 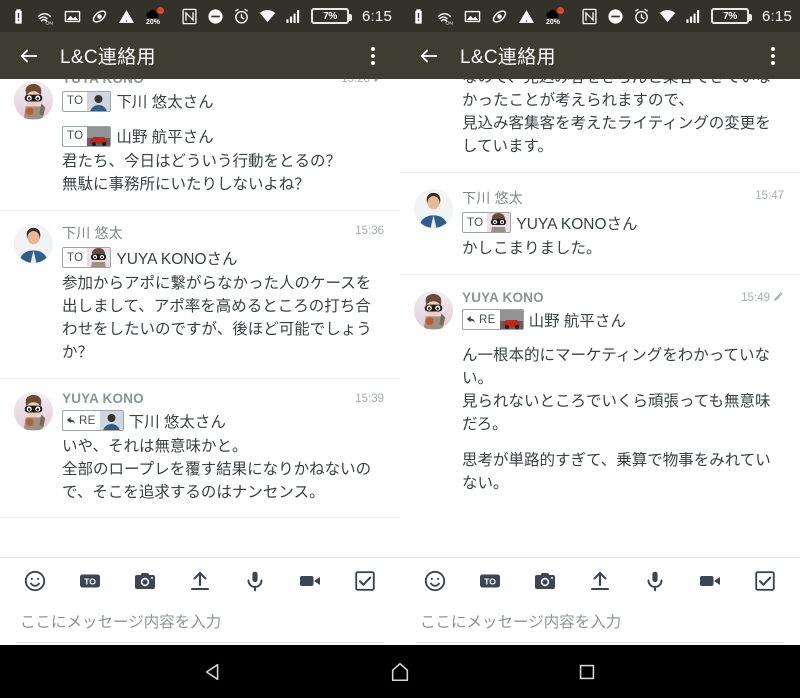 I want to click on recipient-name: 下川 悠太さん, so click(x=165, y=102).